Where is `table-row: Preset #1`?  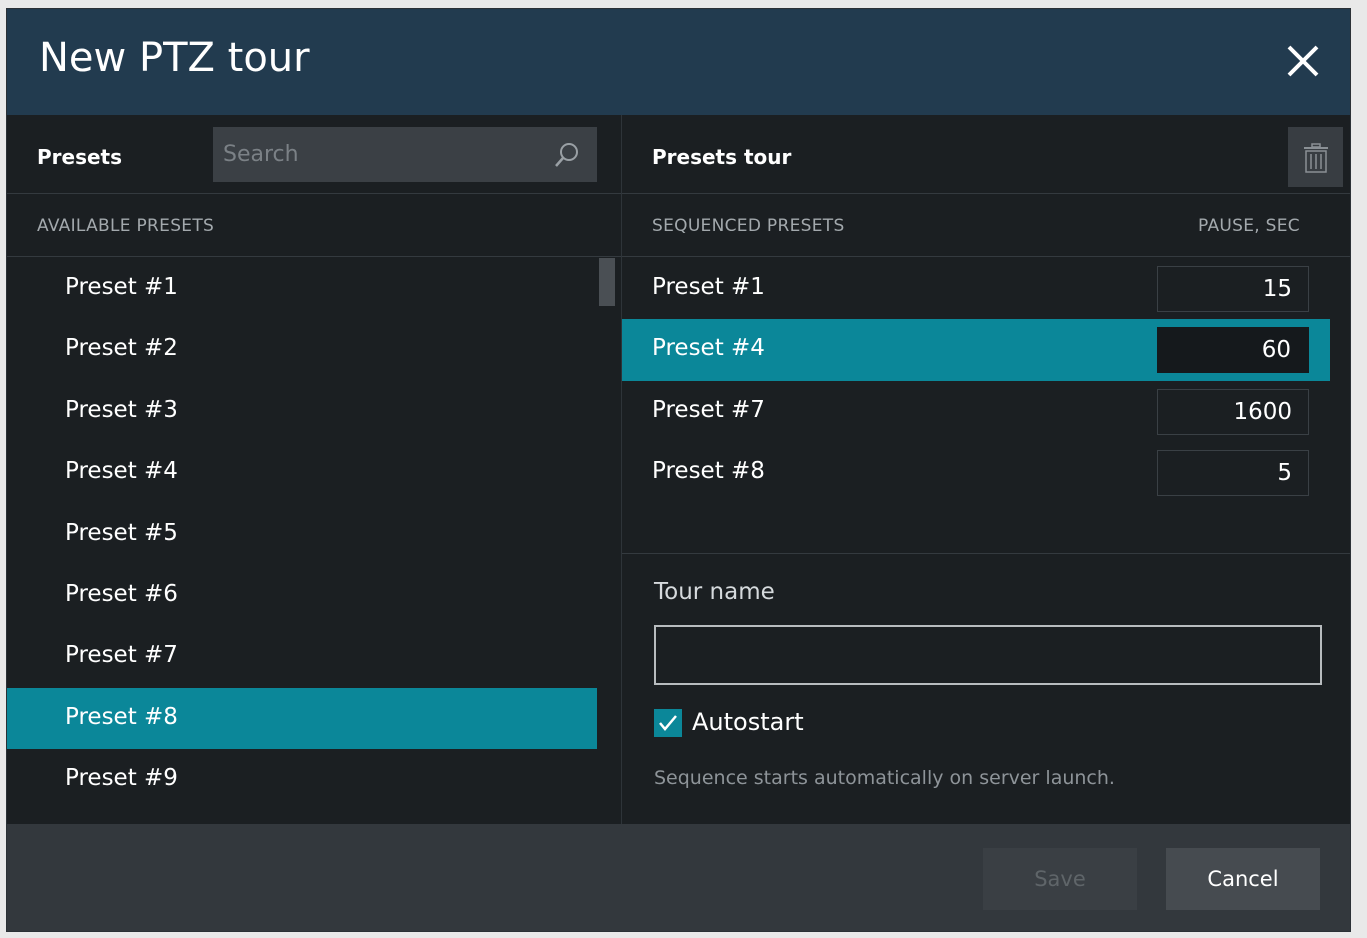 table-row: Preset #1 is located at coordinates (976, 288).